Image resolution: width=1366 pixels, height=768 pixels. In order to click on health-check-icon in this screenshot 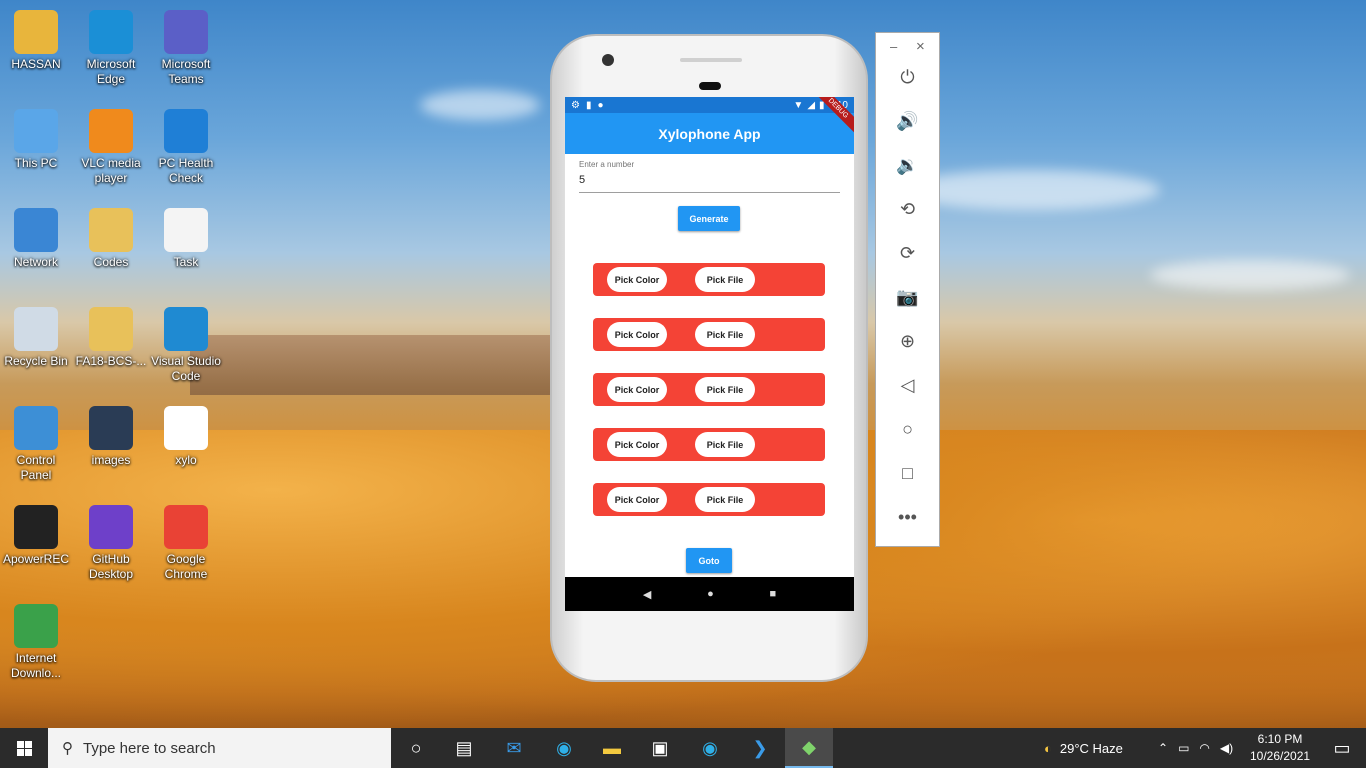, I will do `click(186, 131)`.